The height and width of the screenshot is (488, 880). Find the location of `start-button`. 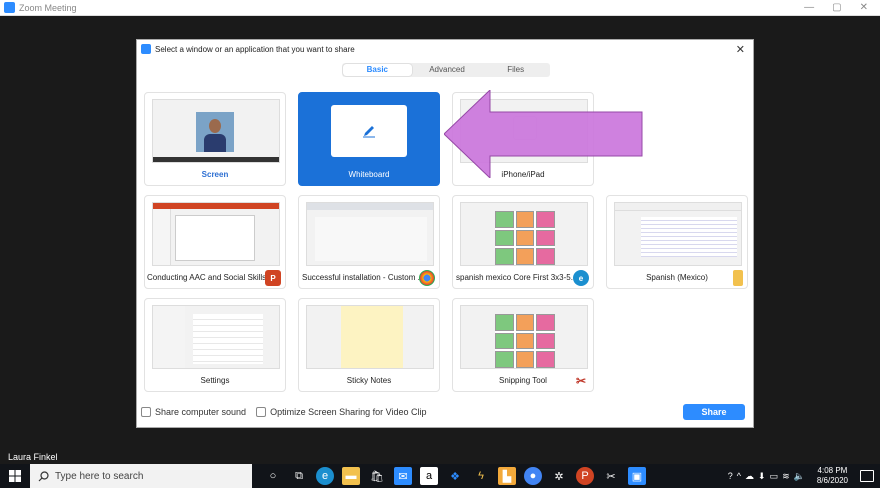

start-button is located at coordinates (15, 476).